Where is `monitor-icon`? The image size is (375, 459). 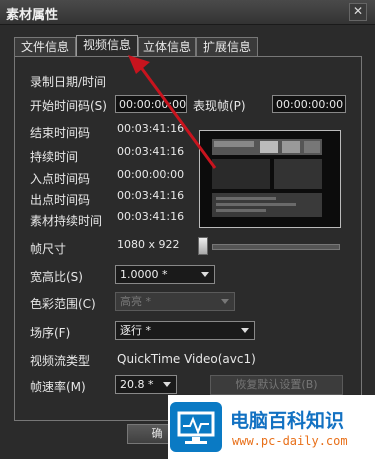
monitor-icon is located at coordinates (196, 427).